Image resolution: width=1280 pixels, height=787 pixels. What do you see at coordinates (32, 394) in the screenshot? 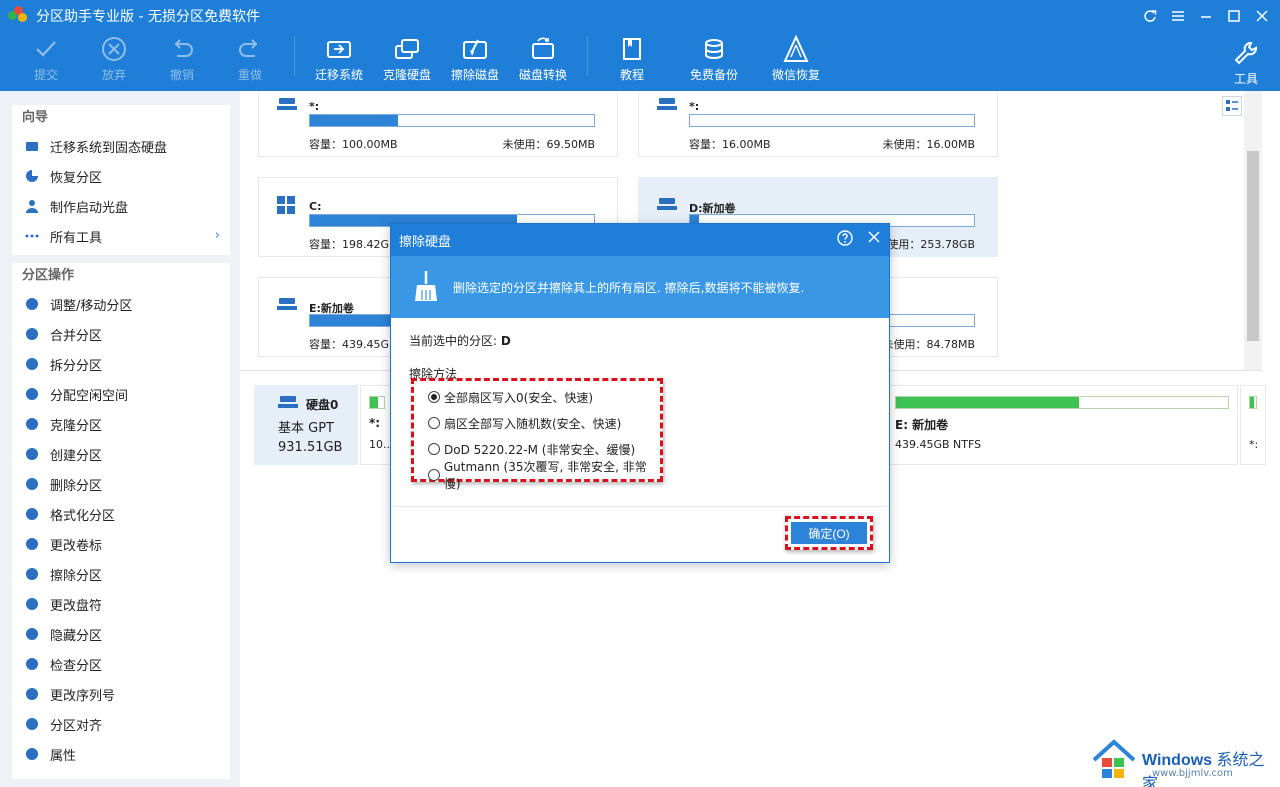
I see `allocate-icon` at bounding box center [32, 394].